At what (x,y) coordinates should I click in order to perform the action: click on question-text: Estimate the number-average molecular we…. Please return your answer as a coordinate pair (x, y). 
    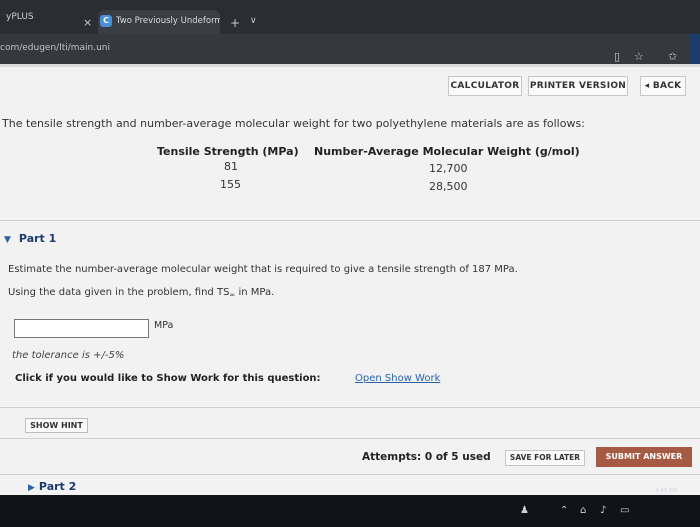
    Looking at the image, I should click on (263, 269).